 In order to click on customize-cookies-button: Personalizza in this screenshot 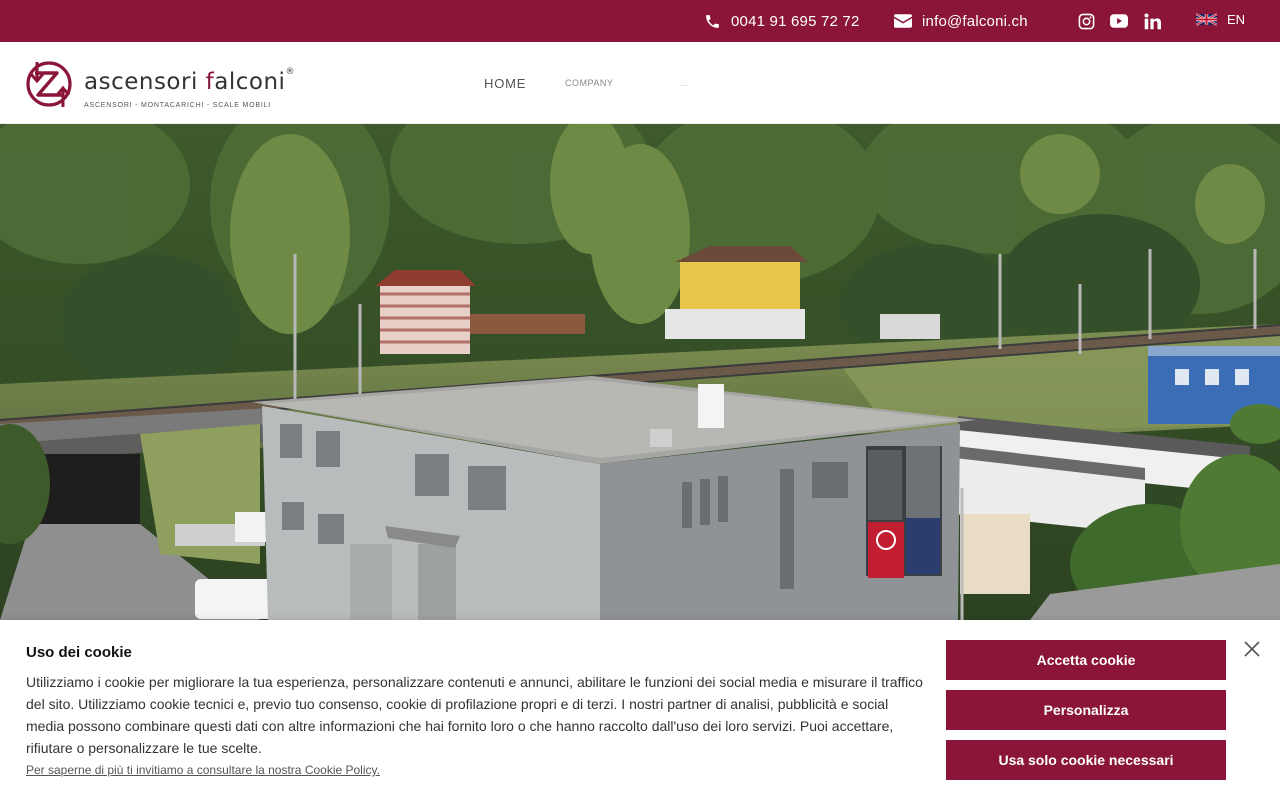, I will do `click(1086, 710)`.